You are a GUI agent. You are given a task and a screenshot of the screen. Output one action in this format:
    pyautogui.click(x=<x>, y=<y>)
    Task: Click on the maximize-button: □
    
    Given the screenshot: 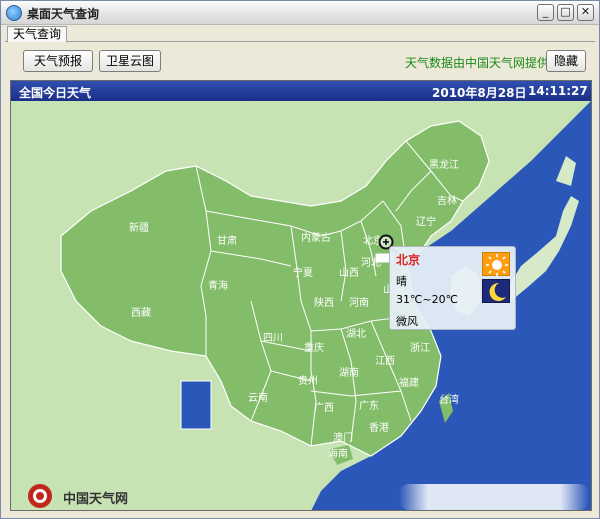 What is the action you would take?
    pyautogui.click(x=565, y=12)
    